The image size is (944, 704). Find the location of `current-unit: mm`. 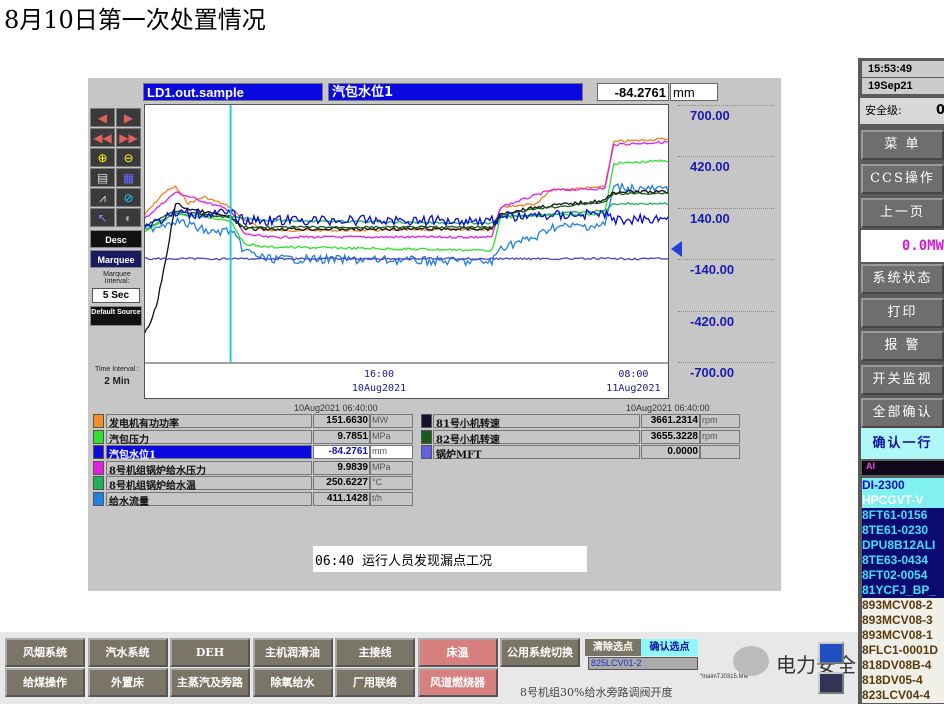

current-unit: mm is located at coordinates (694, 92).